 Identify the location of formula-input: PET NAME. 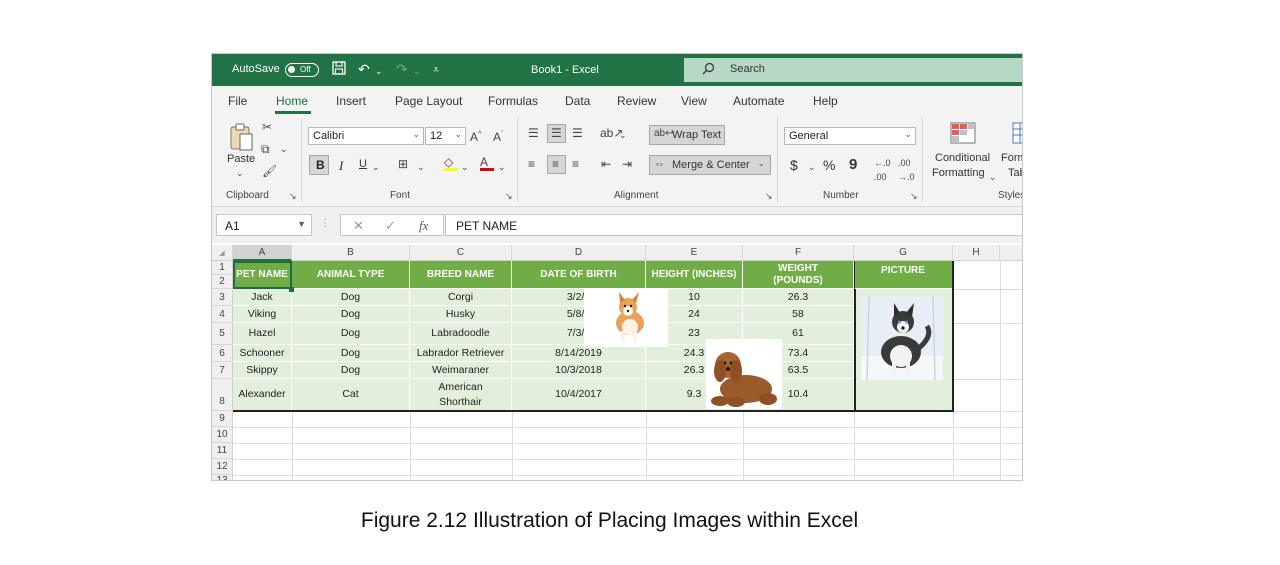
(733, 225).